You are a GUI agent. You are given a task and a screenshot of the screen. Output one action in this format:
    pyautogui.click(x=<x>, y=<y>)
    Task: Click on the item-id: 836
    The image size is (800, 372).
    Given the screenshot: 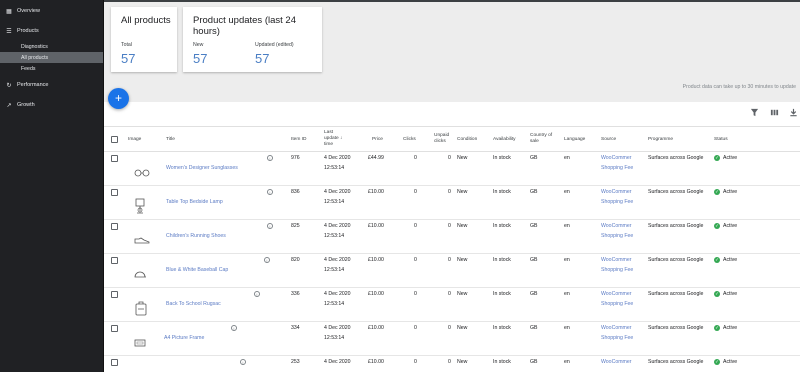 What is the action you would take?
    pyautogui.click(x=295, y=192)
    